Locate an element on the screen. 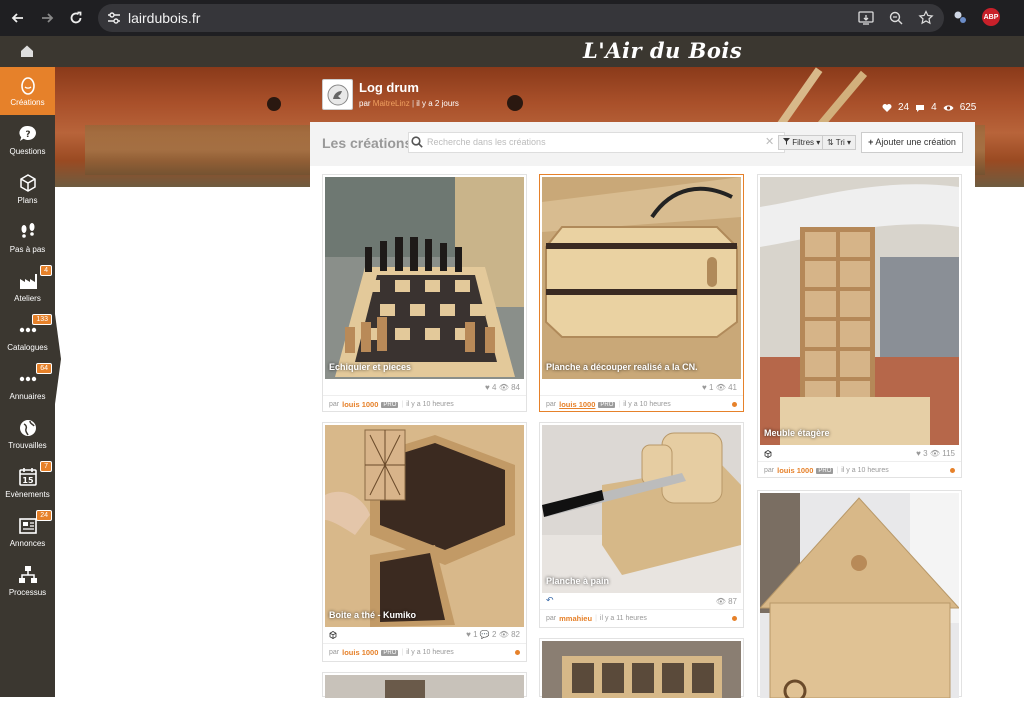 The height and width of the screenshot is (706, 1024). card-title: Planche a découper realisé a la CN. is located at coordinates (622, 367).